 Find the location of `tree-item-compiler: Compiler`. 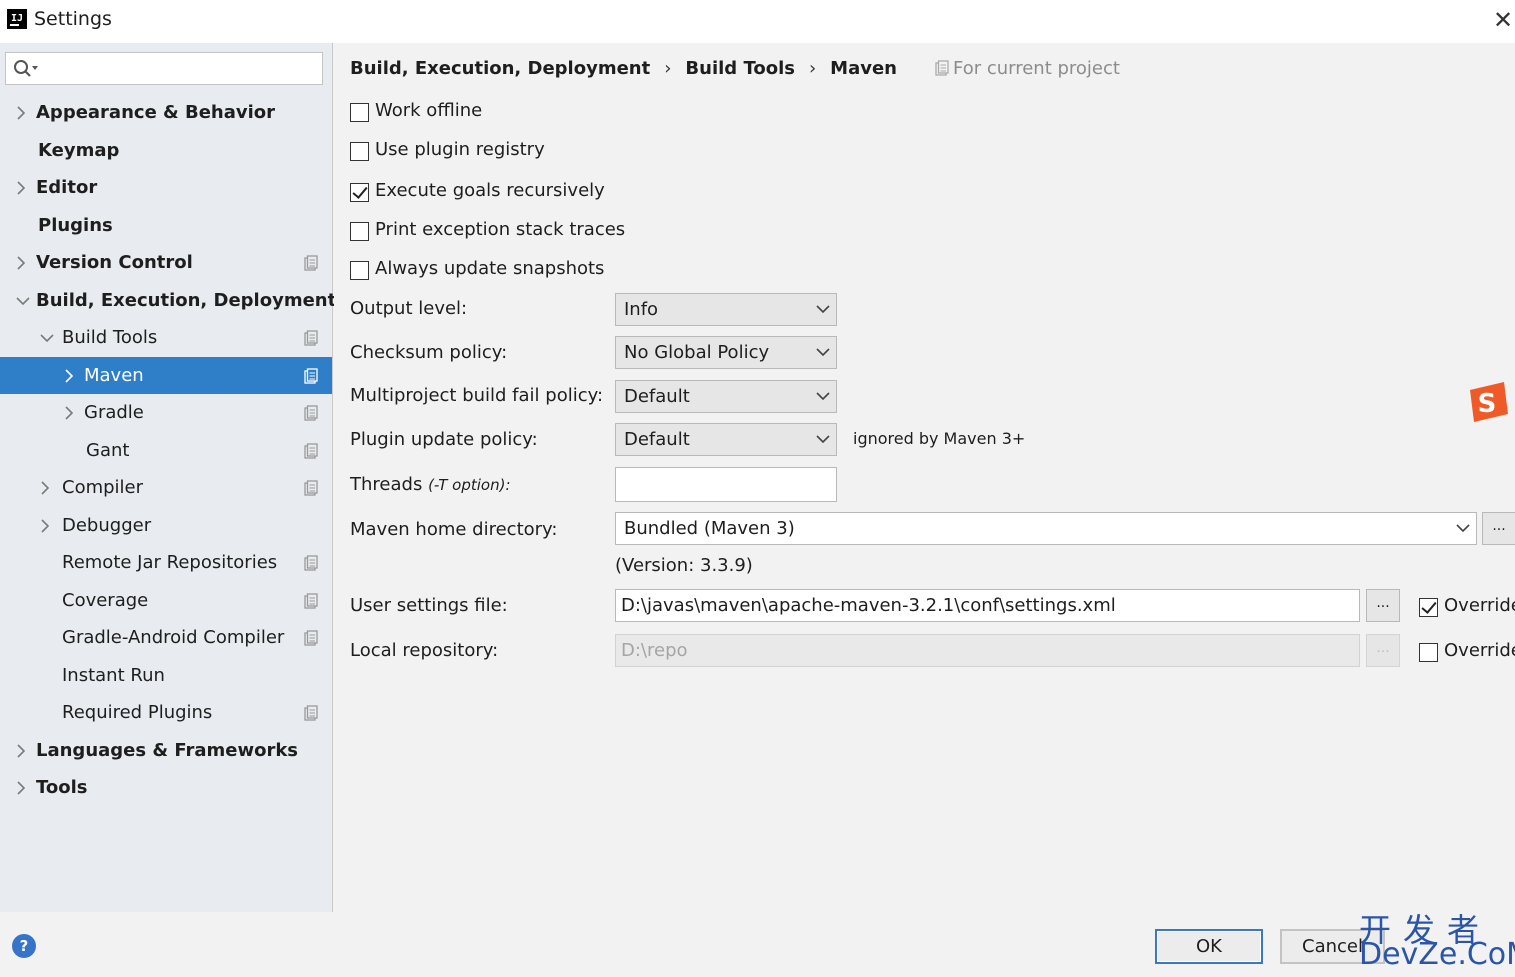

tree-item-compiler: Compiler is located at coordinates (166, 488).